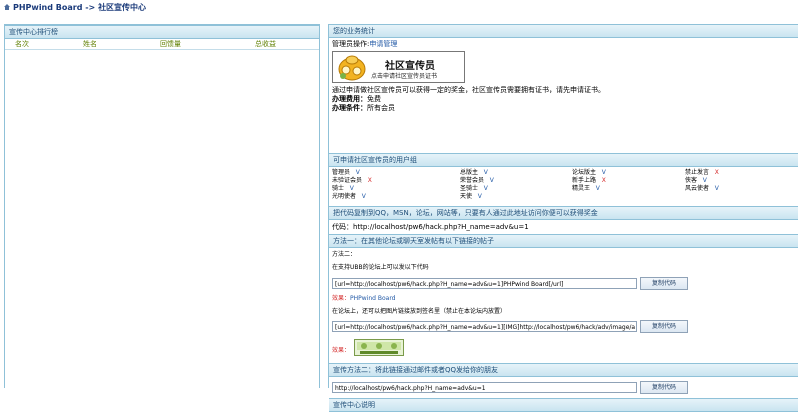 This screenshot has height=412, width=798. Describe the element at coordinates (702, 172) in the screenshot. I see `group-item: 禁止发言 X` at that location.